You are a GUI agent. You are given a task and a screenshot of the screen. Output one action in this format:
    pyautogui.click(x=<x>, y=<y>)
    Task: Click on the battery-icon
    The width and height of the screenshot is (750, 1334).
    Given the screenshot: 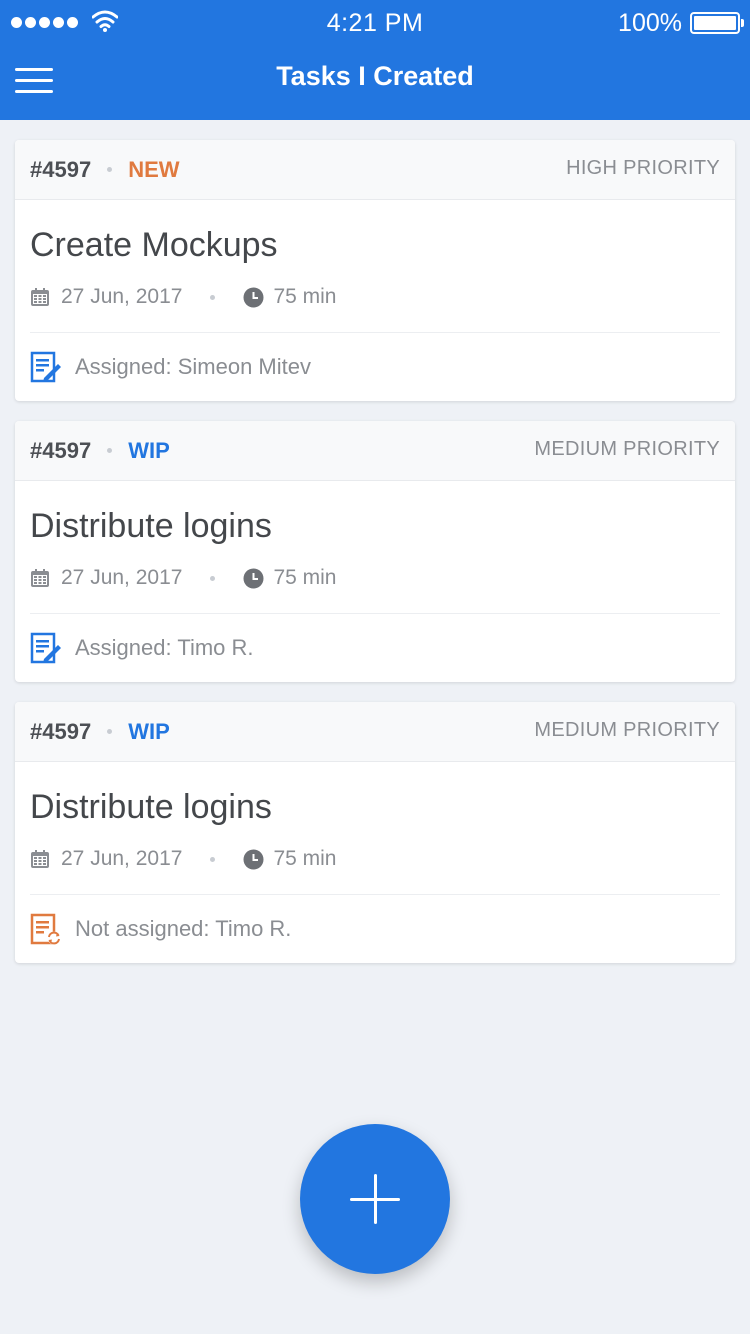 What is the action you would take?
    pyautogui.click(x=717, y=23)
    